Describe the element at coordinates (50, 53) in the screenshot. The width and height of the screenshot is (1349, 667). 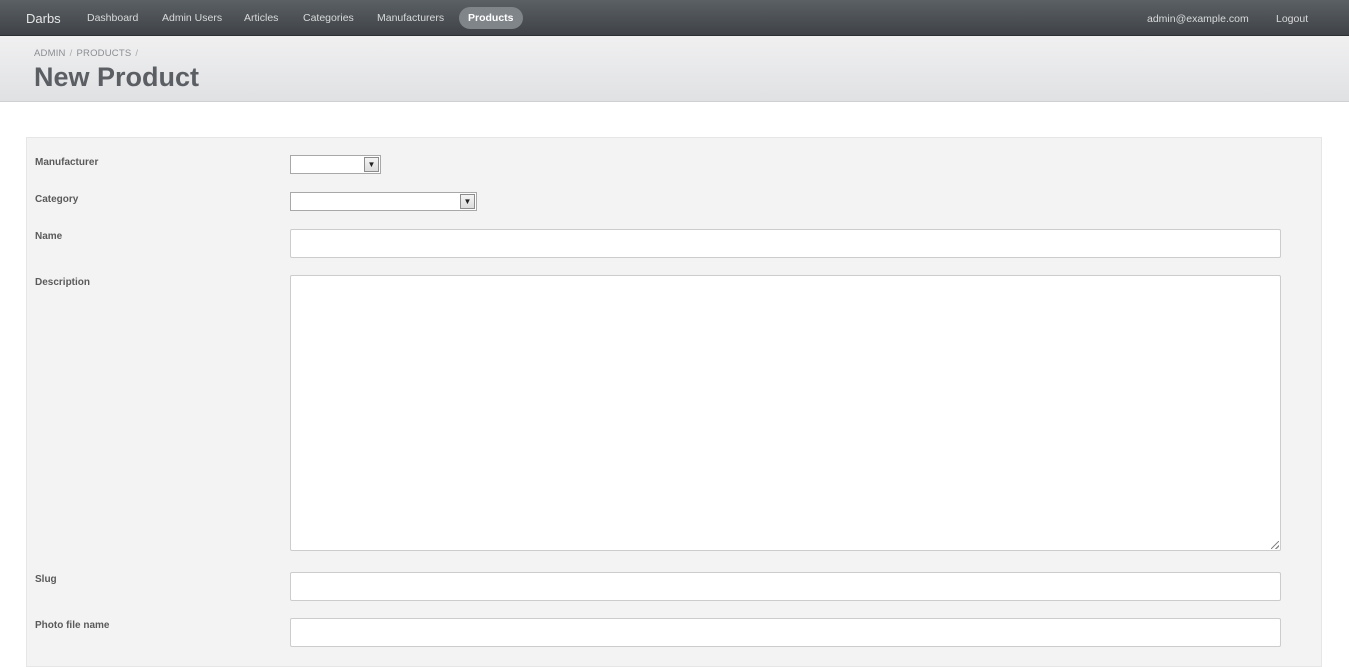
I see `breadcrumb-admin: ADMIN` at that location.